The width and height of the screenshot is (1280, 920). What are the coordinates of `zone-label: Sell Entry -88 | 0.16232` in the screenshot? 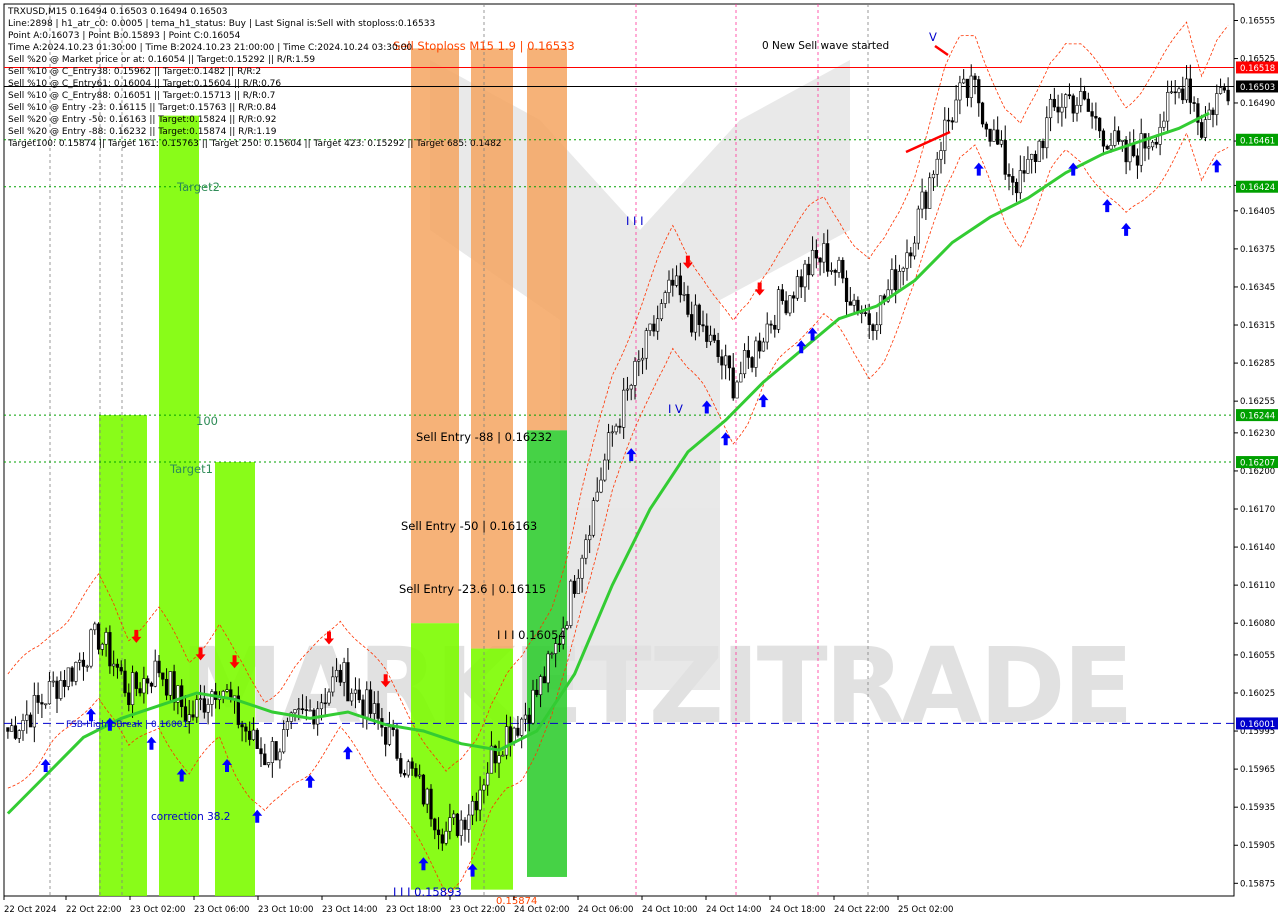 It's located at (484, 437).